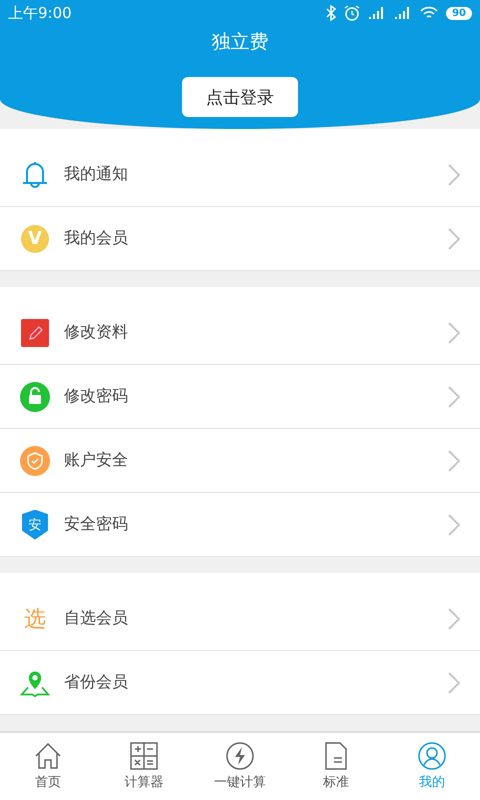  What do you see at coordinates (96, 683) in the screenshot?
I see `menu-label: 省份会员` at bounding box center [96, 683].